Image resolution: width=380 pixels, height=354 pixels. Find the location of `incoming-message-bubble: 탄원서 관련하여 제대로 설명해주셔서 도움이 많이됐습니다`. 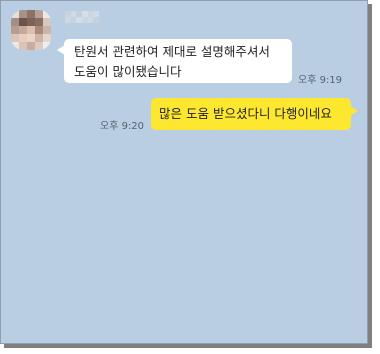

incoming-message-bubble: 탄원서 관련하여 제대로 설명해주셔서 도움이 많이됐습니다 is located at coordinates (174, 61).